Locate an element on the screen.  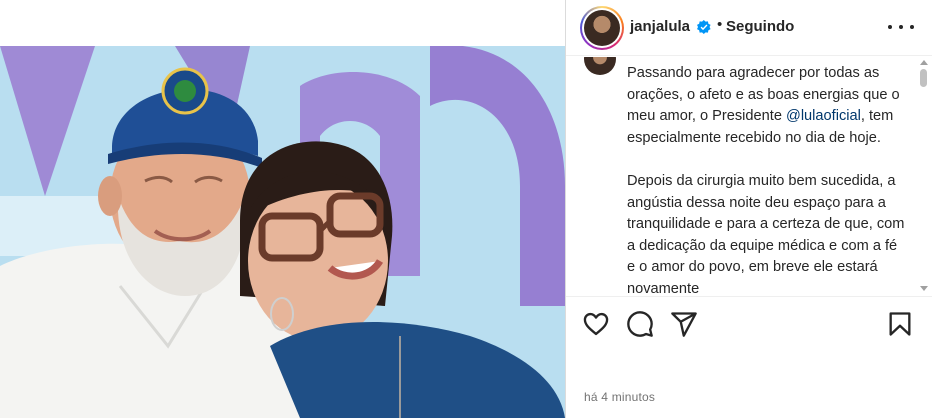
avatar-image is located at coordinates (602, 28).